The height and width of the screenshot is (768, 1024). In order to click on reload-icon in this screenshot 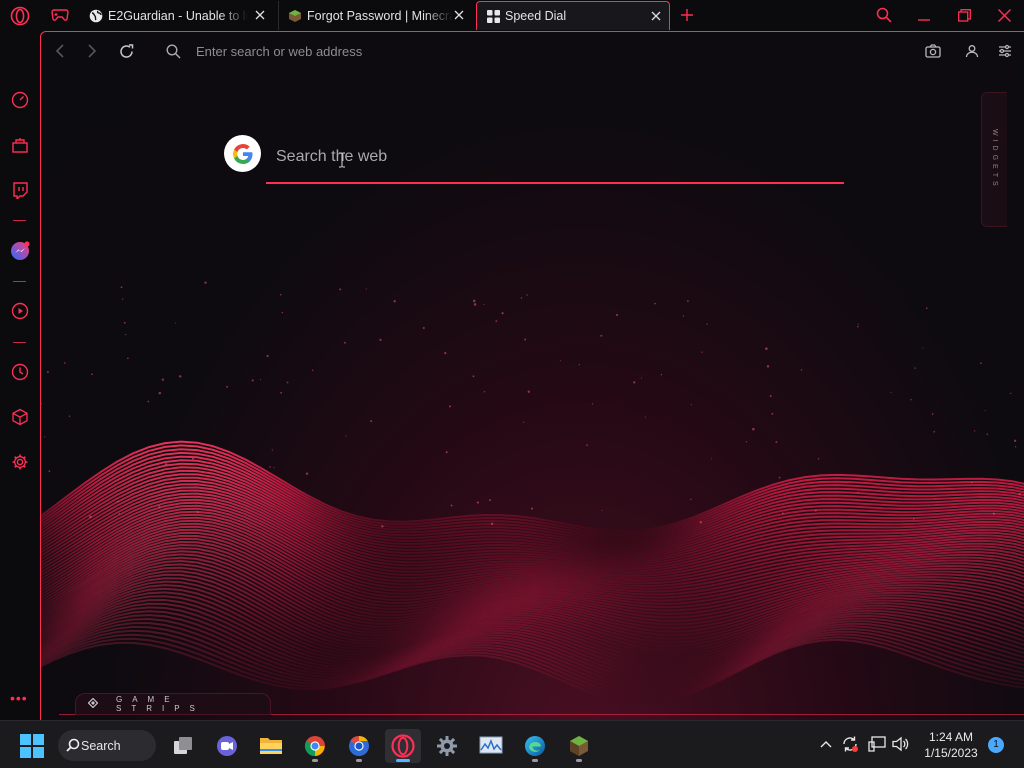, I will do `click(126, 51)`.